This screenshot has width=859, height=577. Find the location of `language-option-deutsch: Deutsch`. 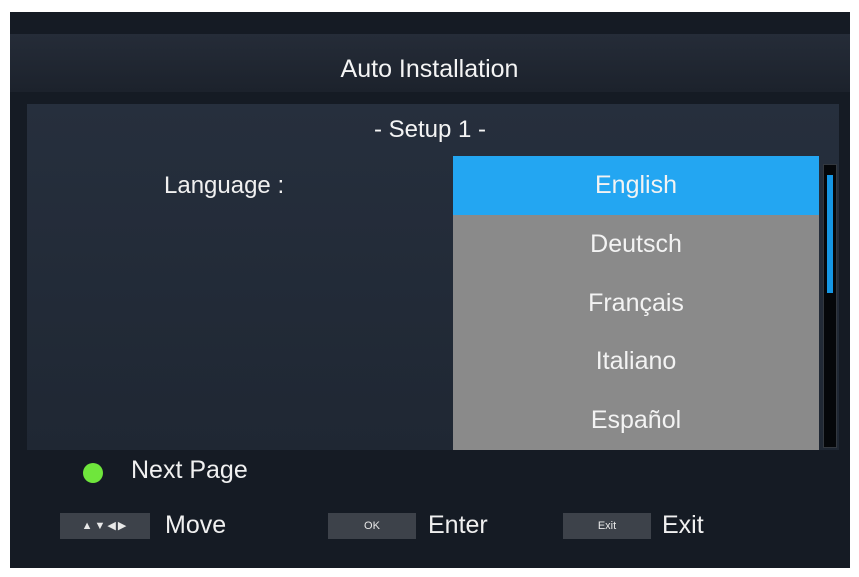

language-option-deutsch: Deutsch is located at coordinates (636, 244).